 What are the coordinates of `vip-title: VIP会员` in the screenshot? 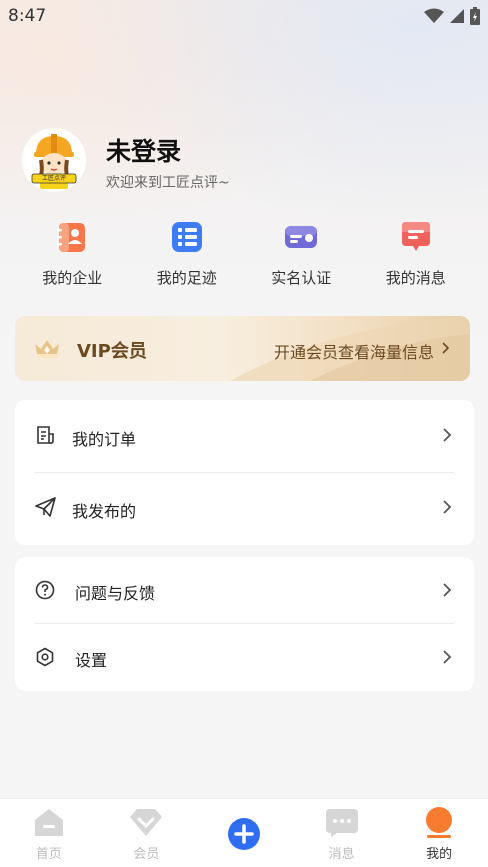 It's located at (112, 351).